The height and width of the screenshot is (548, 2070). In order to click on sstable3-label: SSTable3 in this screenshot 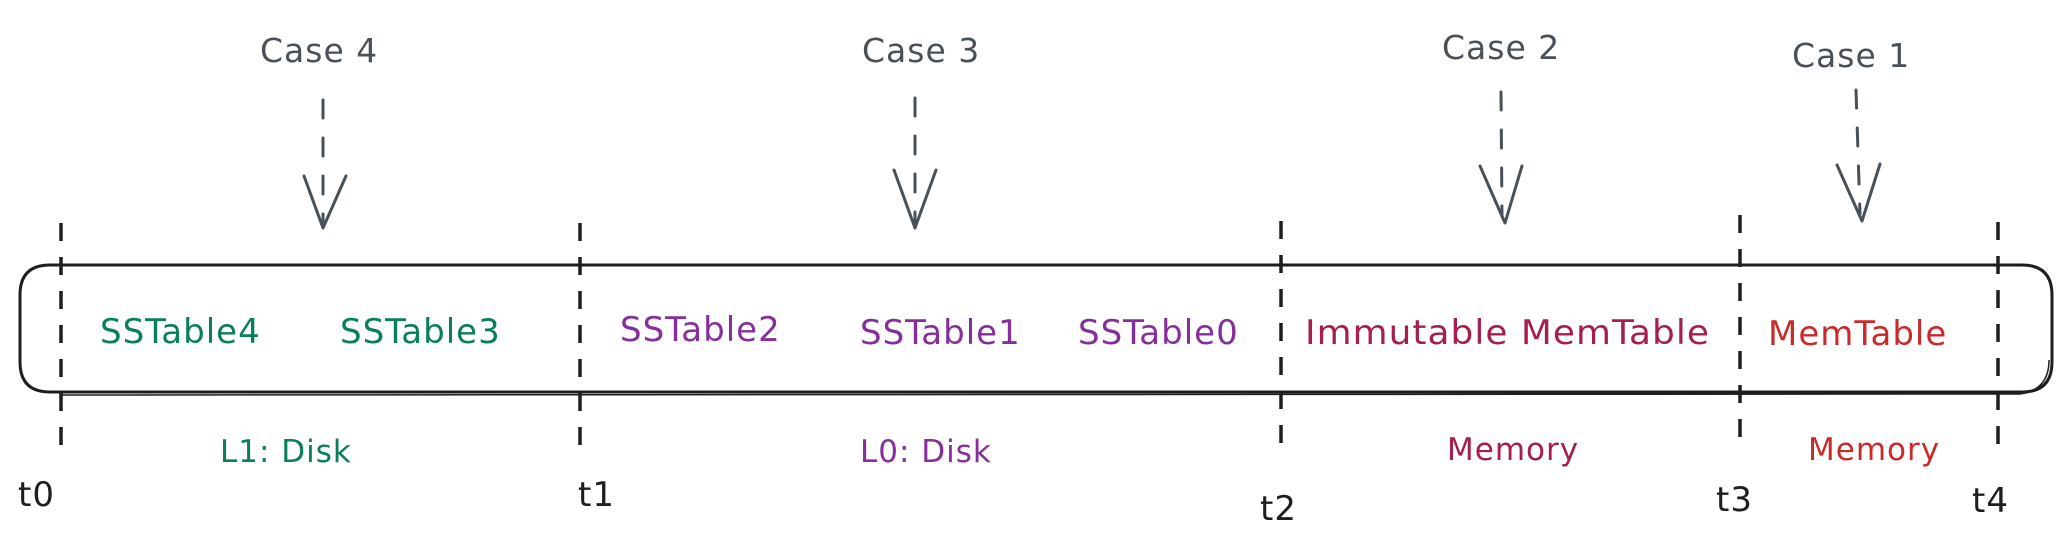, I will do `click(420, 332)`.